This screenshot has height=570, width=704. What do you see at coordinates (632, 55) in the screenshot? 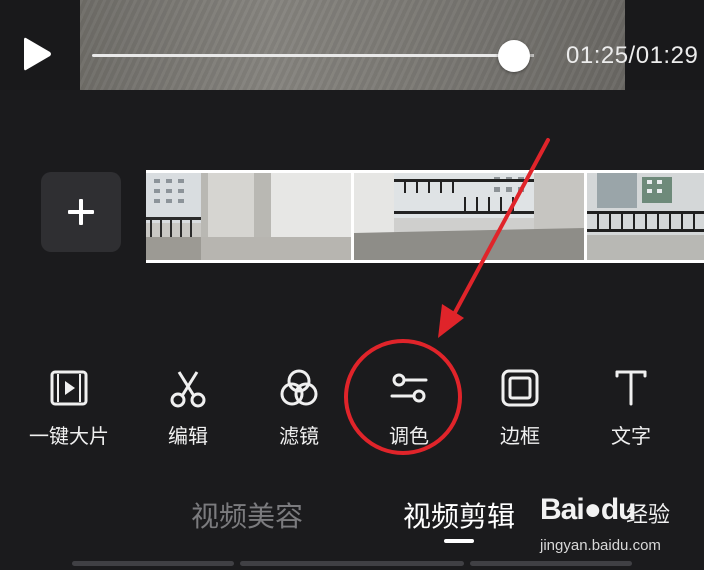
I see `playback-time: 01:25/01:29` at bounding box center [632, 55].